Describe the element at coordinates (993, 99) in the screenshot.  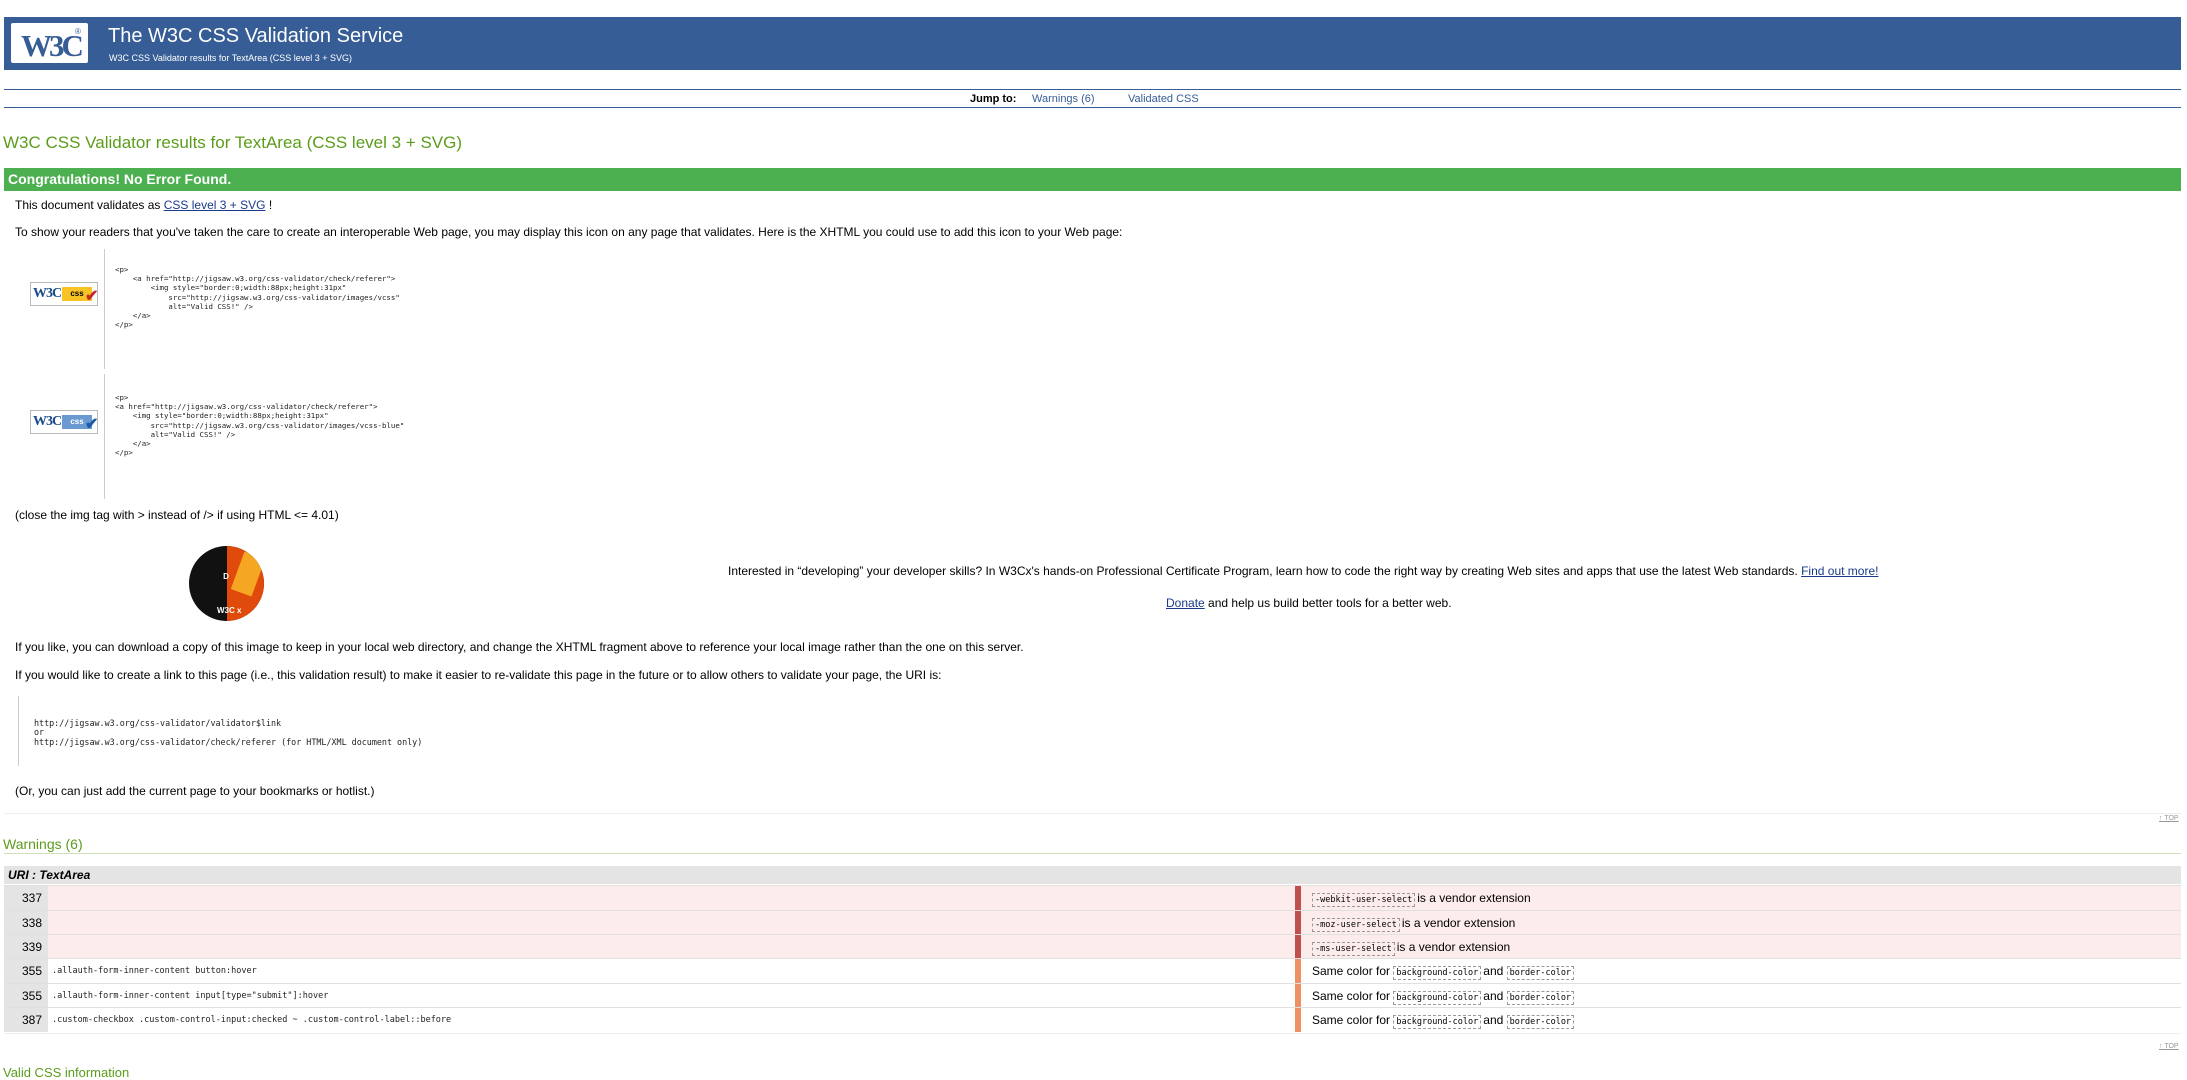
I see `jump-to-label: Jump to:` at that location.